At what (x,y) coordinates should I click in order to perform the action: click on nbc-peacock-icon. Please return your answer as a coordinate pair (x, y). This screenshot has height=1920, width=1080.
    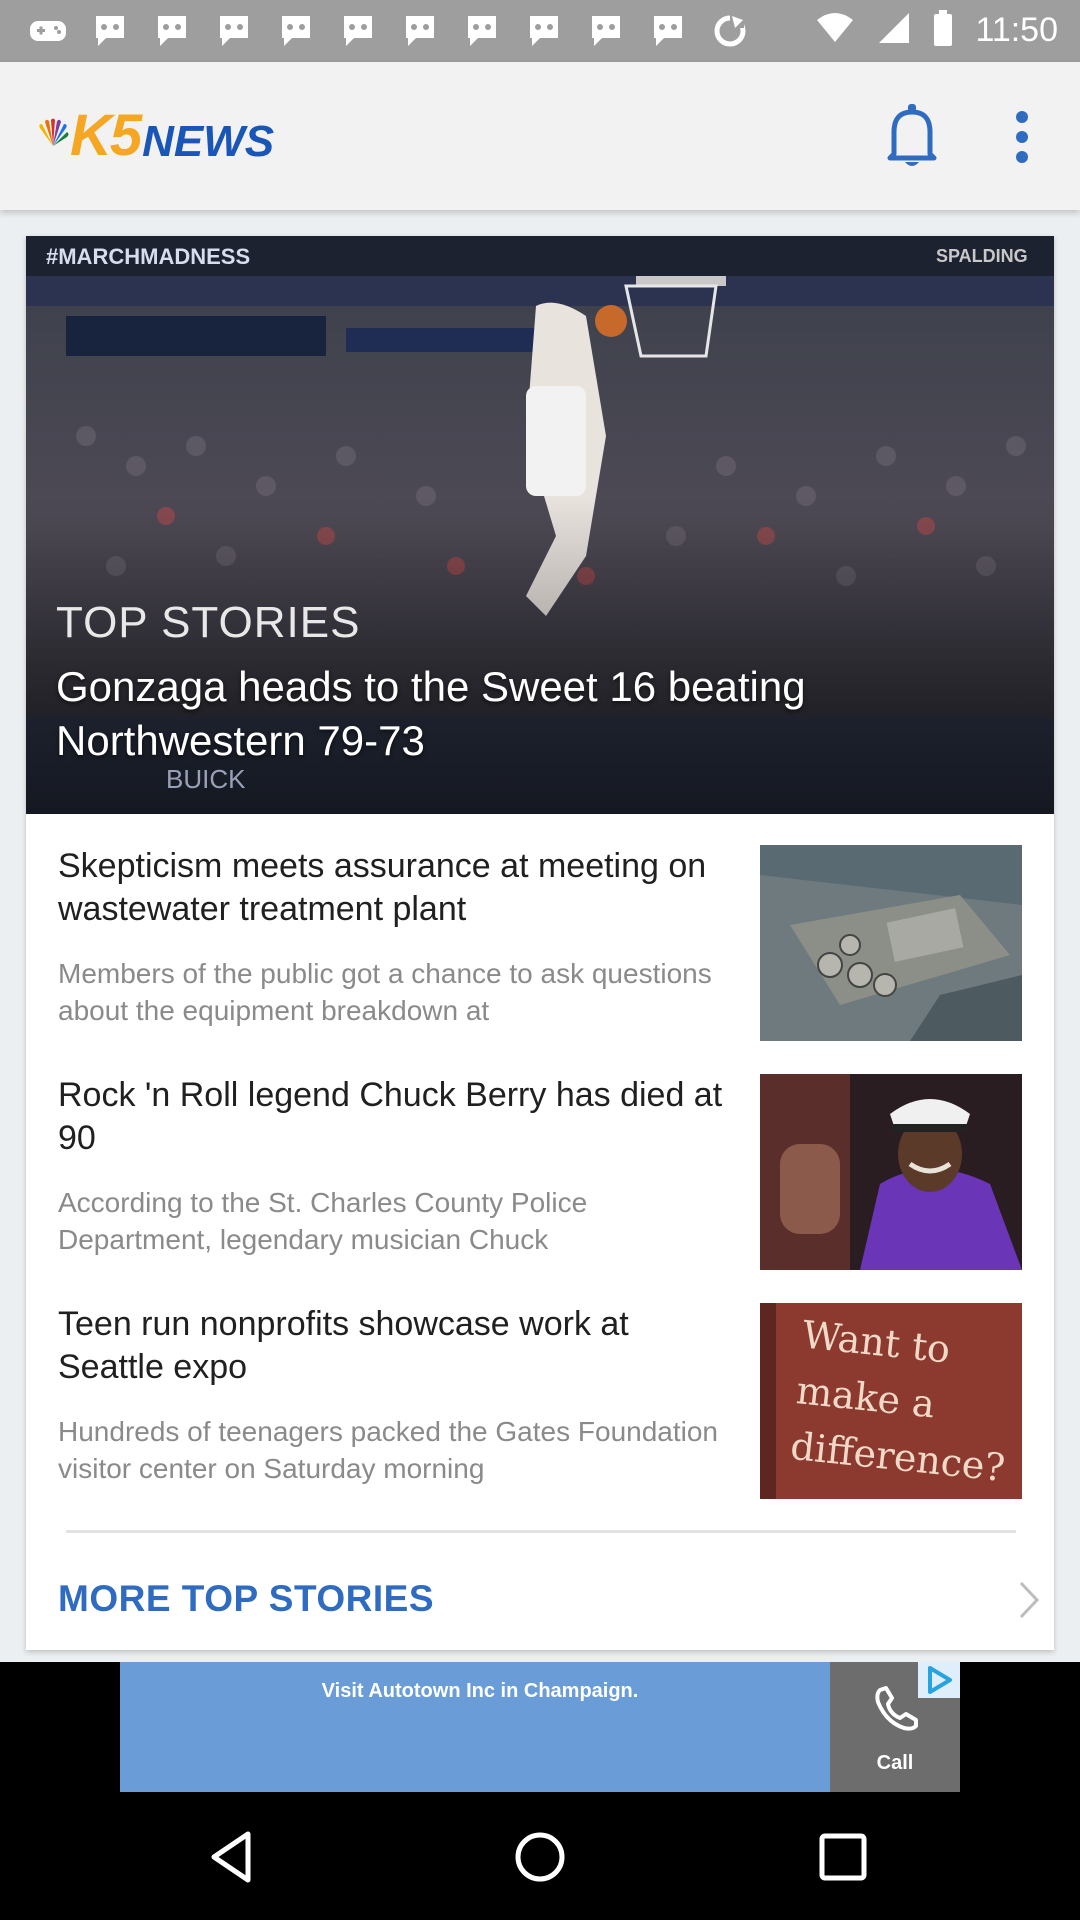
    Looking at the image, I should click on (53, 135).